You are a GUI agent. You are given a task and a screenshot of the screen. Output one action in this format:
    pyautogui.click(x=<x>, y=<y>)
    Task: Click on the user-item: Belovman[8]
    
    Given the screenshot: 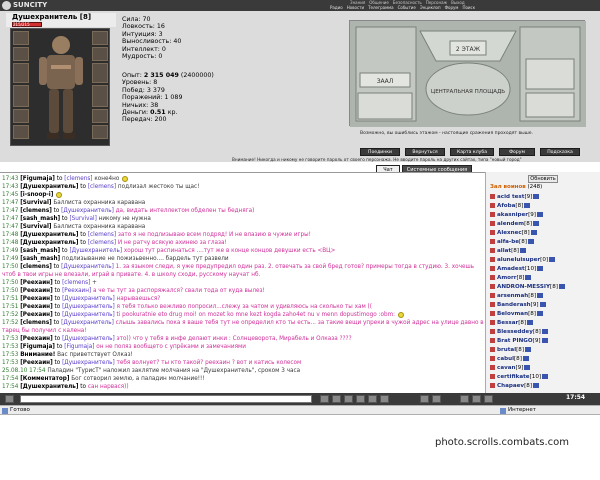 What is the action you would take?
    pyautogui.click(x=545, y=314)
    